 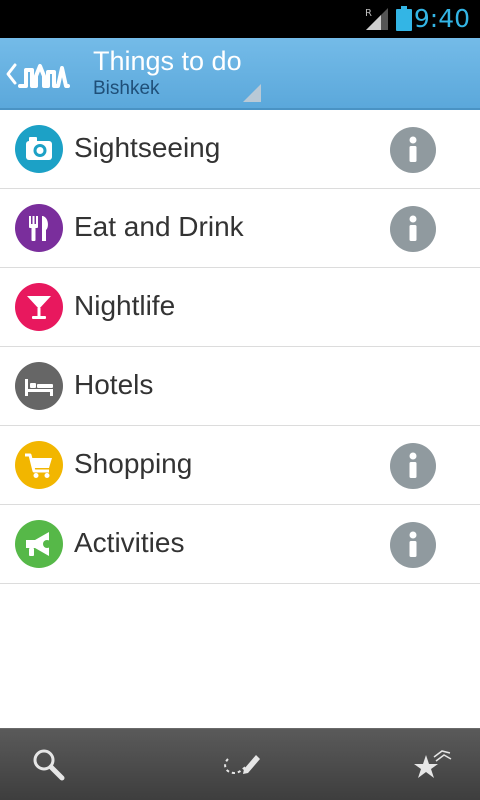 I want to click on fork-knife-icon, so click(x=39, y=228).